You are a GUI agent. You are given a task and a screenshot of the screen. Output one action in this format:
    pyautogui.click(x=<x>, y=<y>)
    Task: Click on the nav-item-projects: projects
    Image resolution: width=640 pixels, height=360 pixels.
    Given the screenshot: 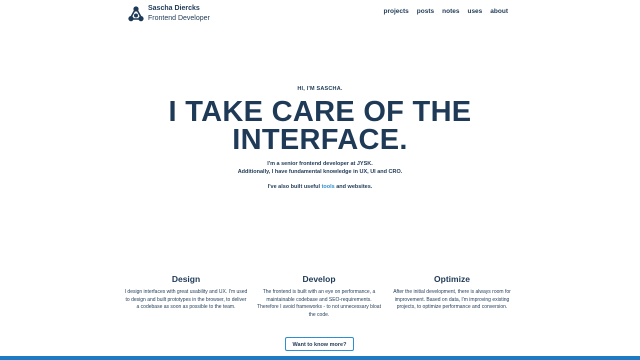 What is the action you would take?
    pyautogui.click(x=395, y=11)
    